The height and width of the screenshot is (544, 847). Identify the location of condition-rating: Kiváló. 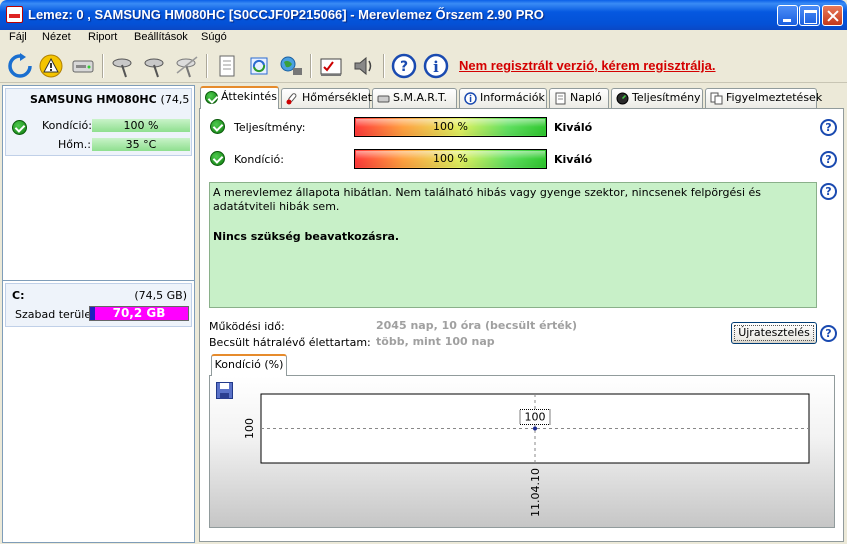
(573, 159).